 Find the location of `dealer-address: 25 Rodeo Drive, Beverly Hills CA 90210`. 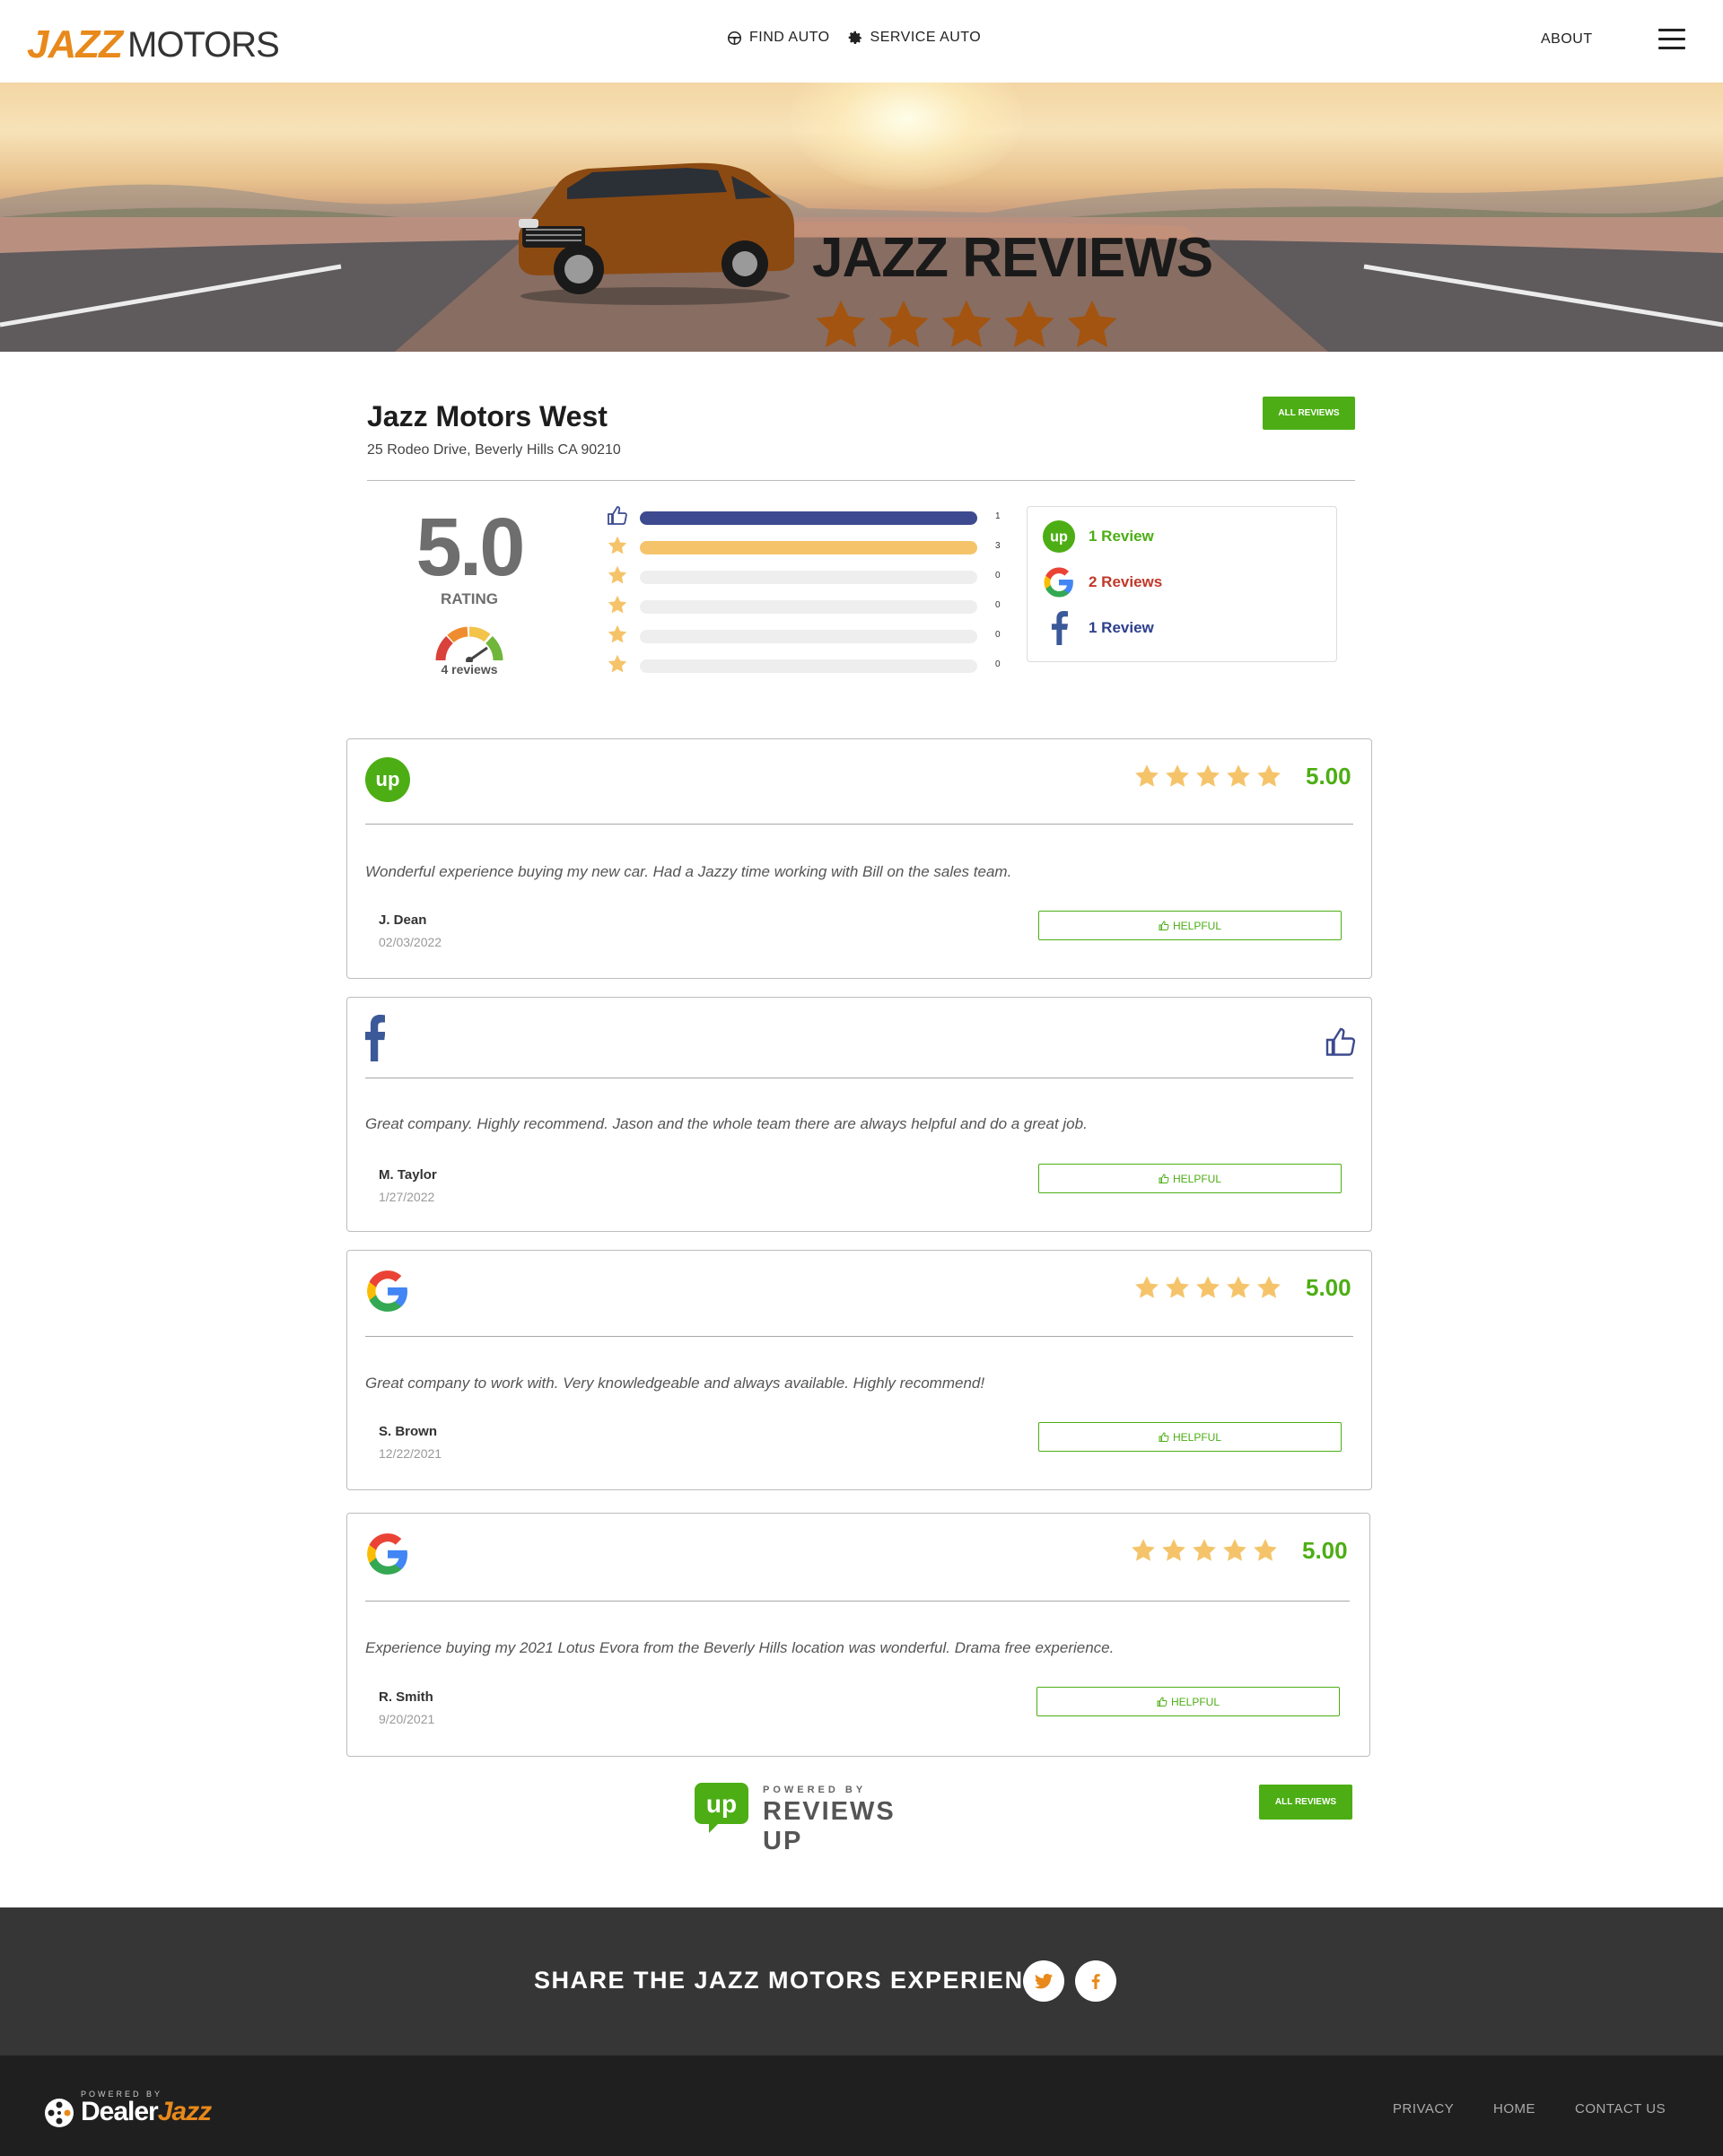

dealer-address: 25 Rodeo Drive, Beverly Hills CA 90210 is located at coordinates (494, 450).